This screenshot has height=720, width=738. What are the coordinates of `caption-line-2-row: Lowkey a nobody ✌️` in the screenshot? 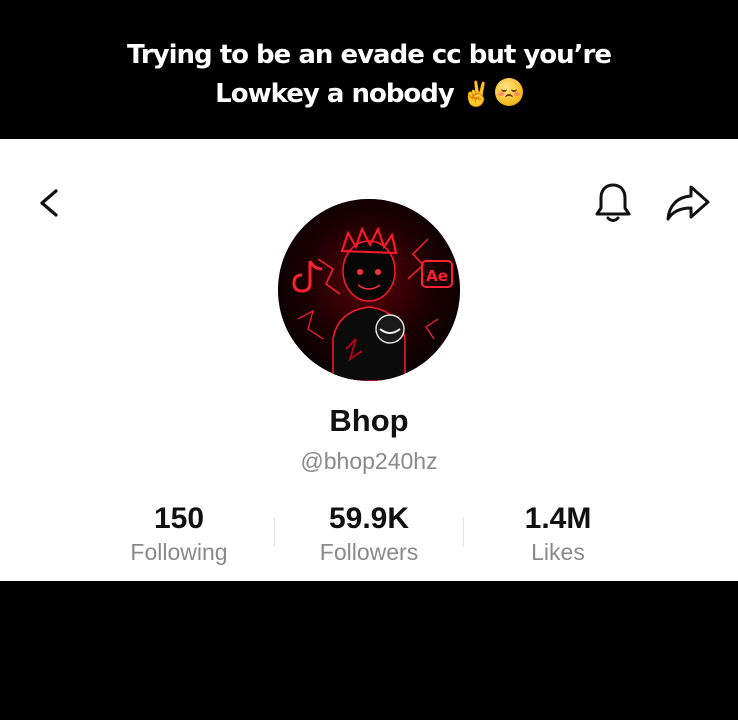 It's located at (369, 94).